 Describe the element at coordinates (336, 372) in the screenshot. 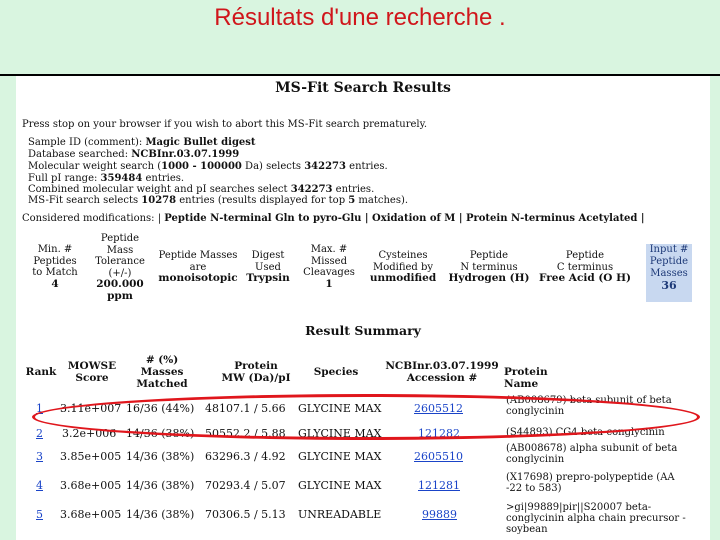

I see `header-species: Species` at that location.